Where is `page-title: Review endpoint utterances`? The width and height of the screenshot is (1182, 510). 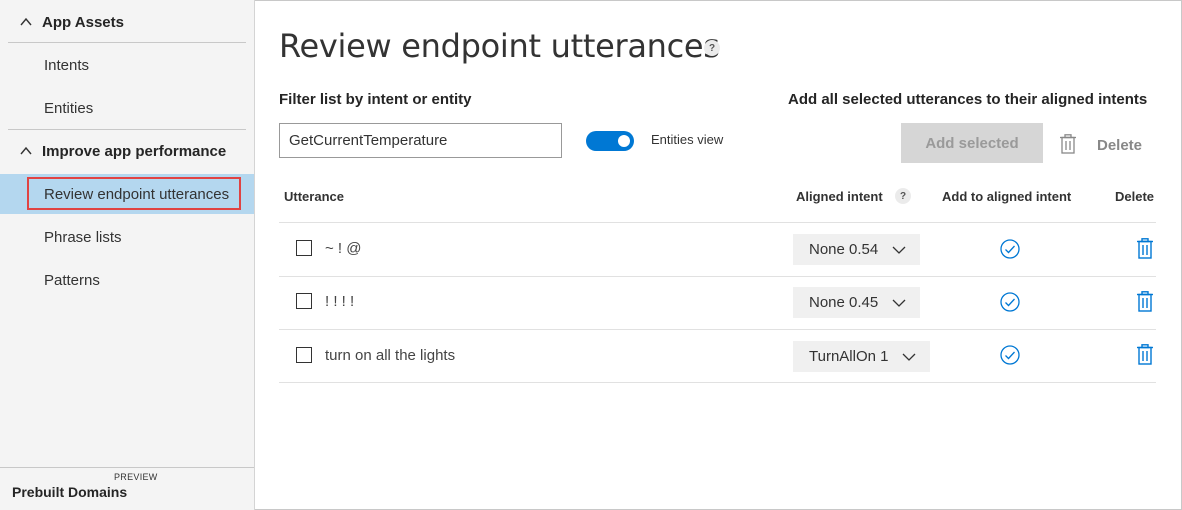 page-title: Review endpoint utterances is located at coordinates (499, 46).